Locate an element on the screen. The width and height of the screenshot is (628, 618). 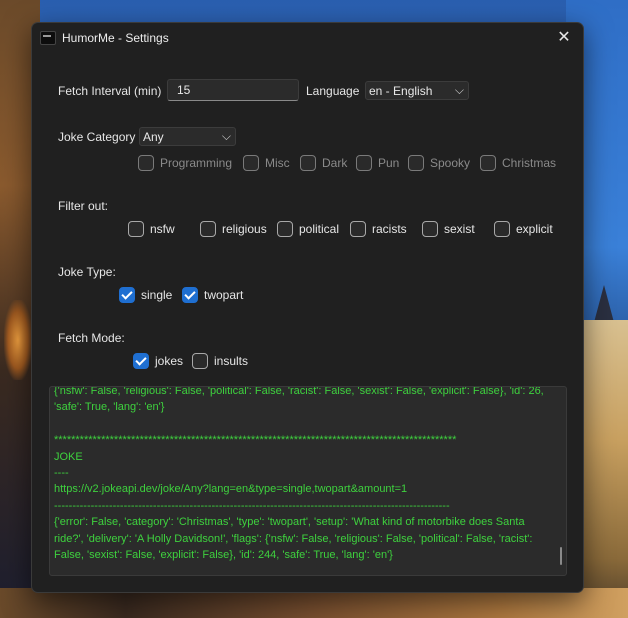
checkbox-label: religious is located at coordinates (244, 229).